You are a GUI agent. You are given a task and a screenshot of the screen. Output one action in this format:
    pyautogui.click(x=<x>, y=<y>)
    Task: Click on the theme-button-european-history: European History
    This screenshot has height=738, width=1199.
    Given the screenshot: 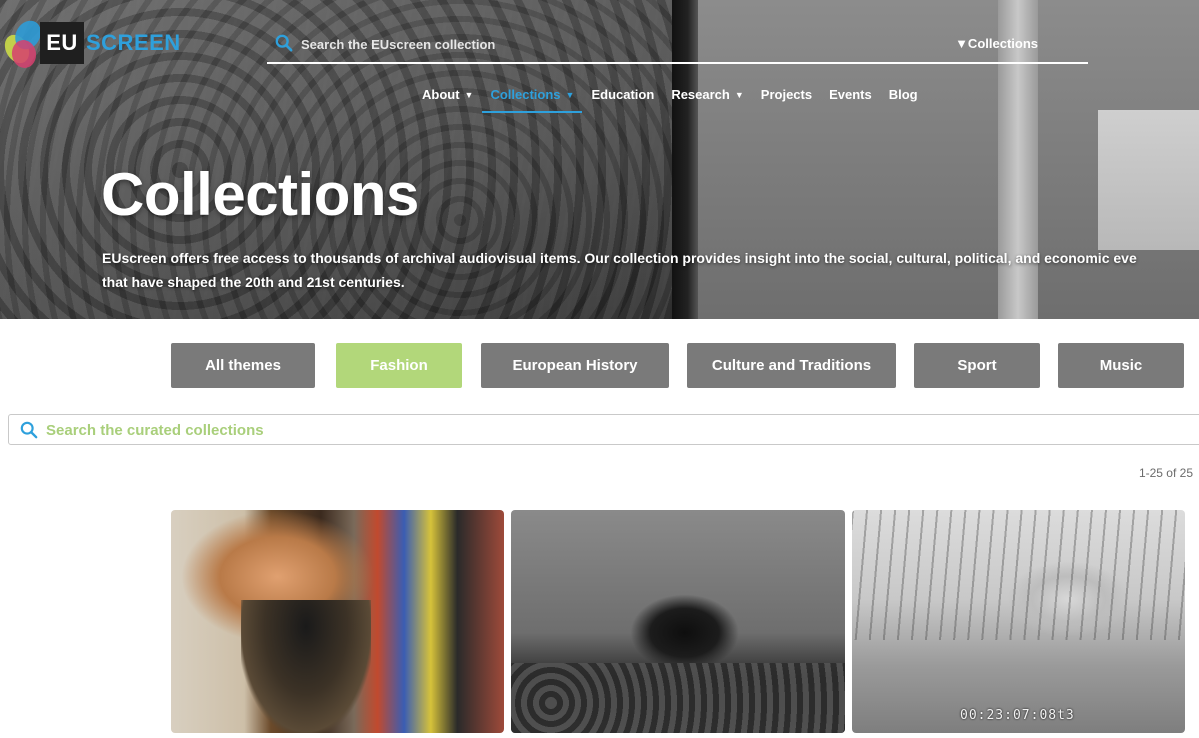 What is the action you would take?
    pyautogui.click(x=575, y=365)
    